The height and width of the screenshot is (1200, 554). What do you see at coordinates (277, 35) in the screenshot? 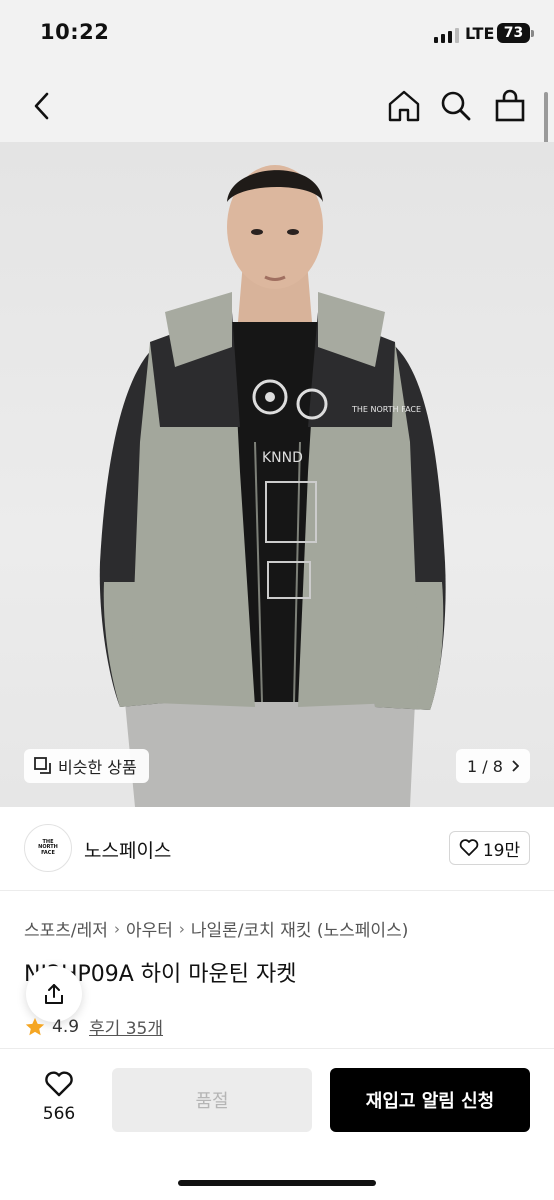
I see `status-bar: 10:22 LTE 73` at bounding box center [277, 35].